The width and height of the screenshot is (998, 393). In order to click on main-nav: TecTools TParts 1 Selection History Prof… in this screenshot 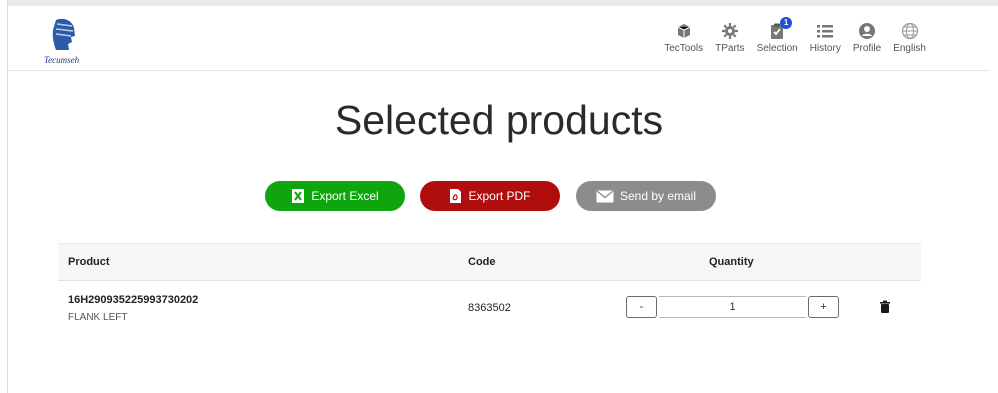, I will do `click(795, 35)`.